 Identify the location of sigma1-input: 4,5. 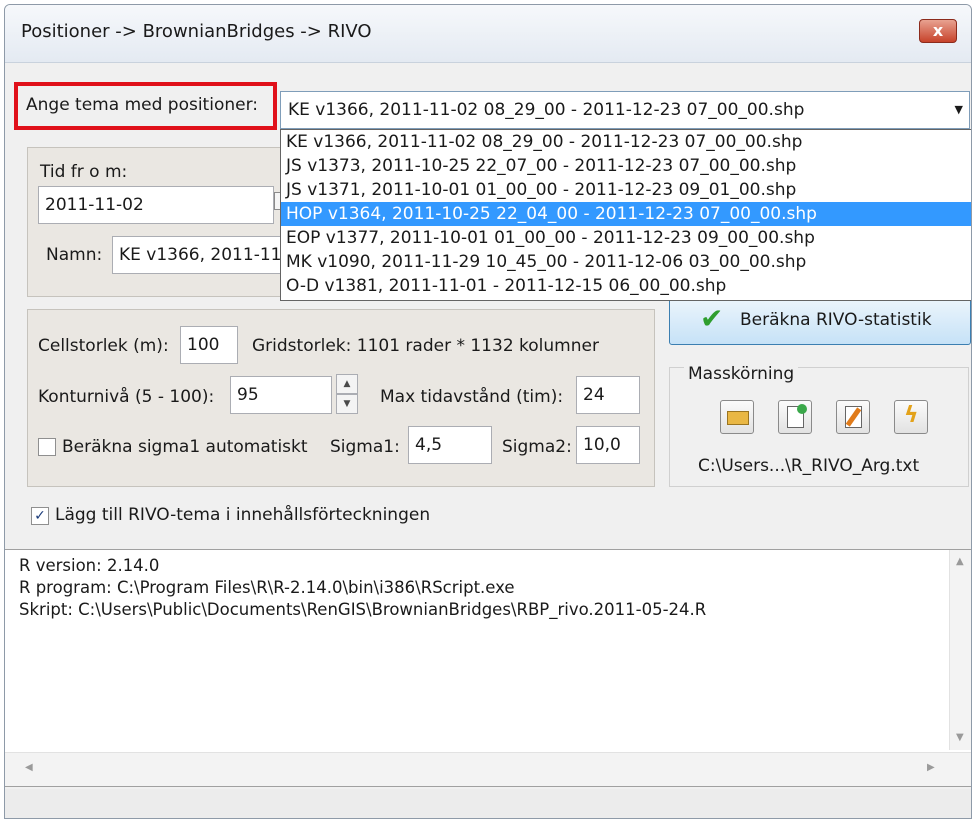
(450, 445).